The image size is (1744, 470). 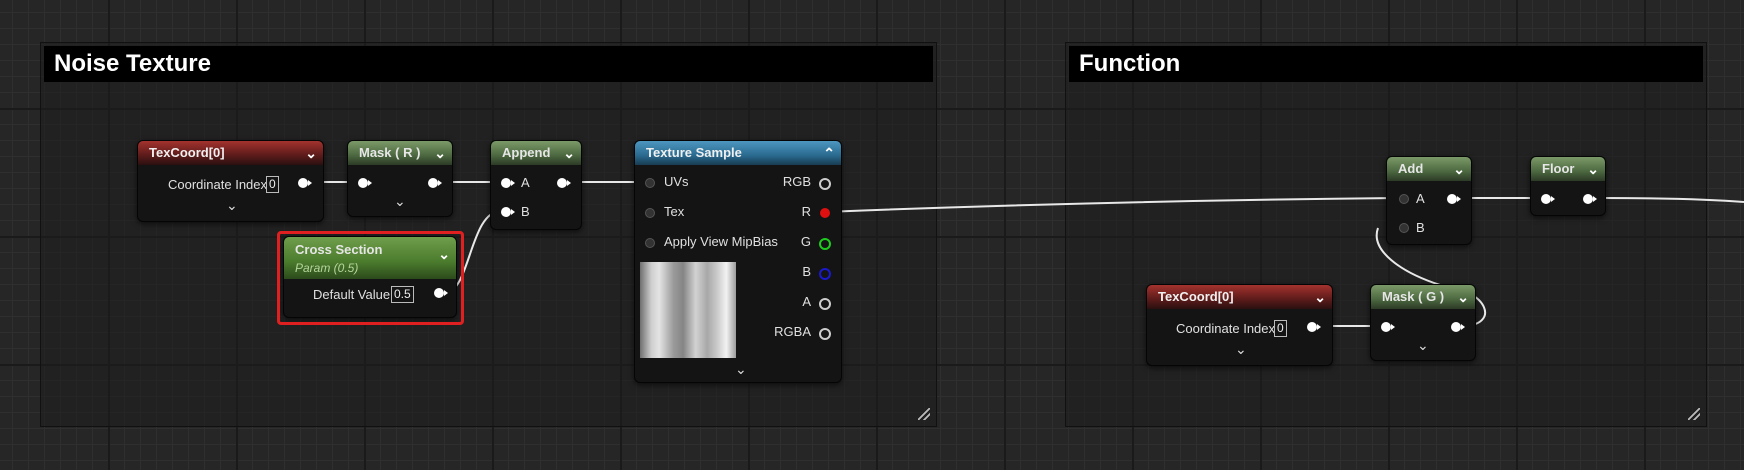 I want to click on pin-label-rgb: RGB, so click(x=796, y=181).